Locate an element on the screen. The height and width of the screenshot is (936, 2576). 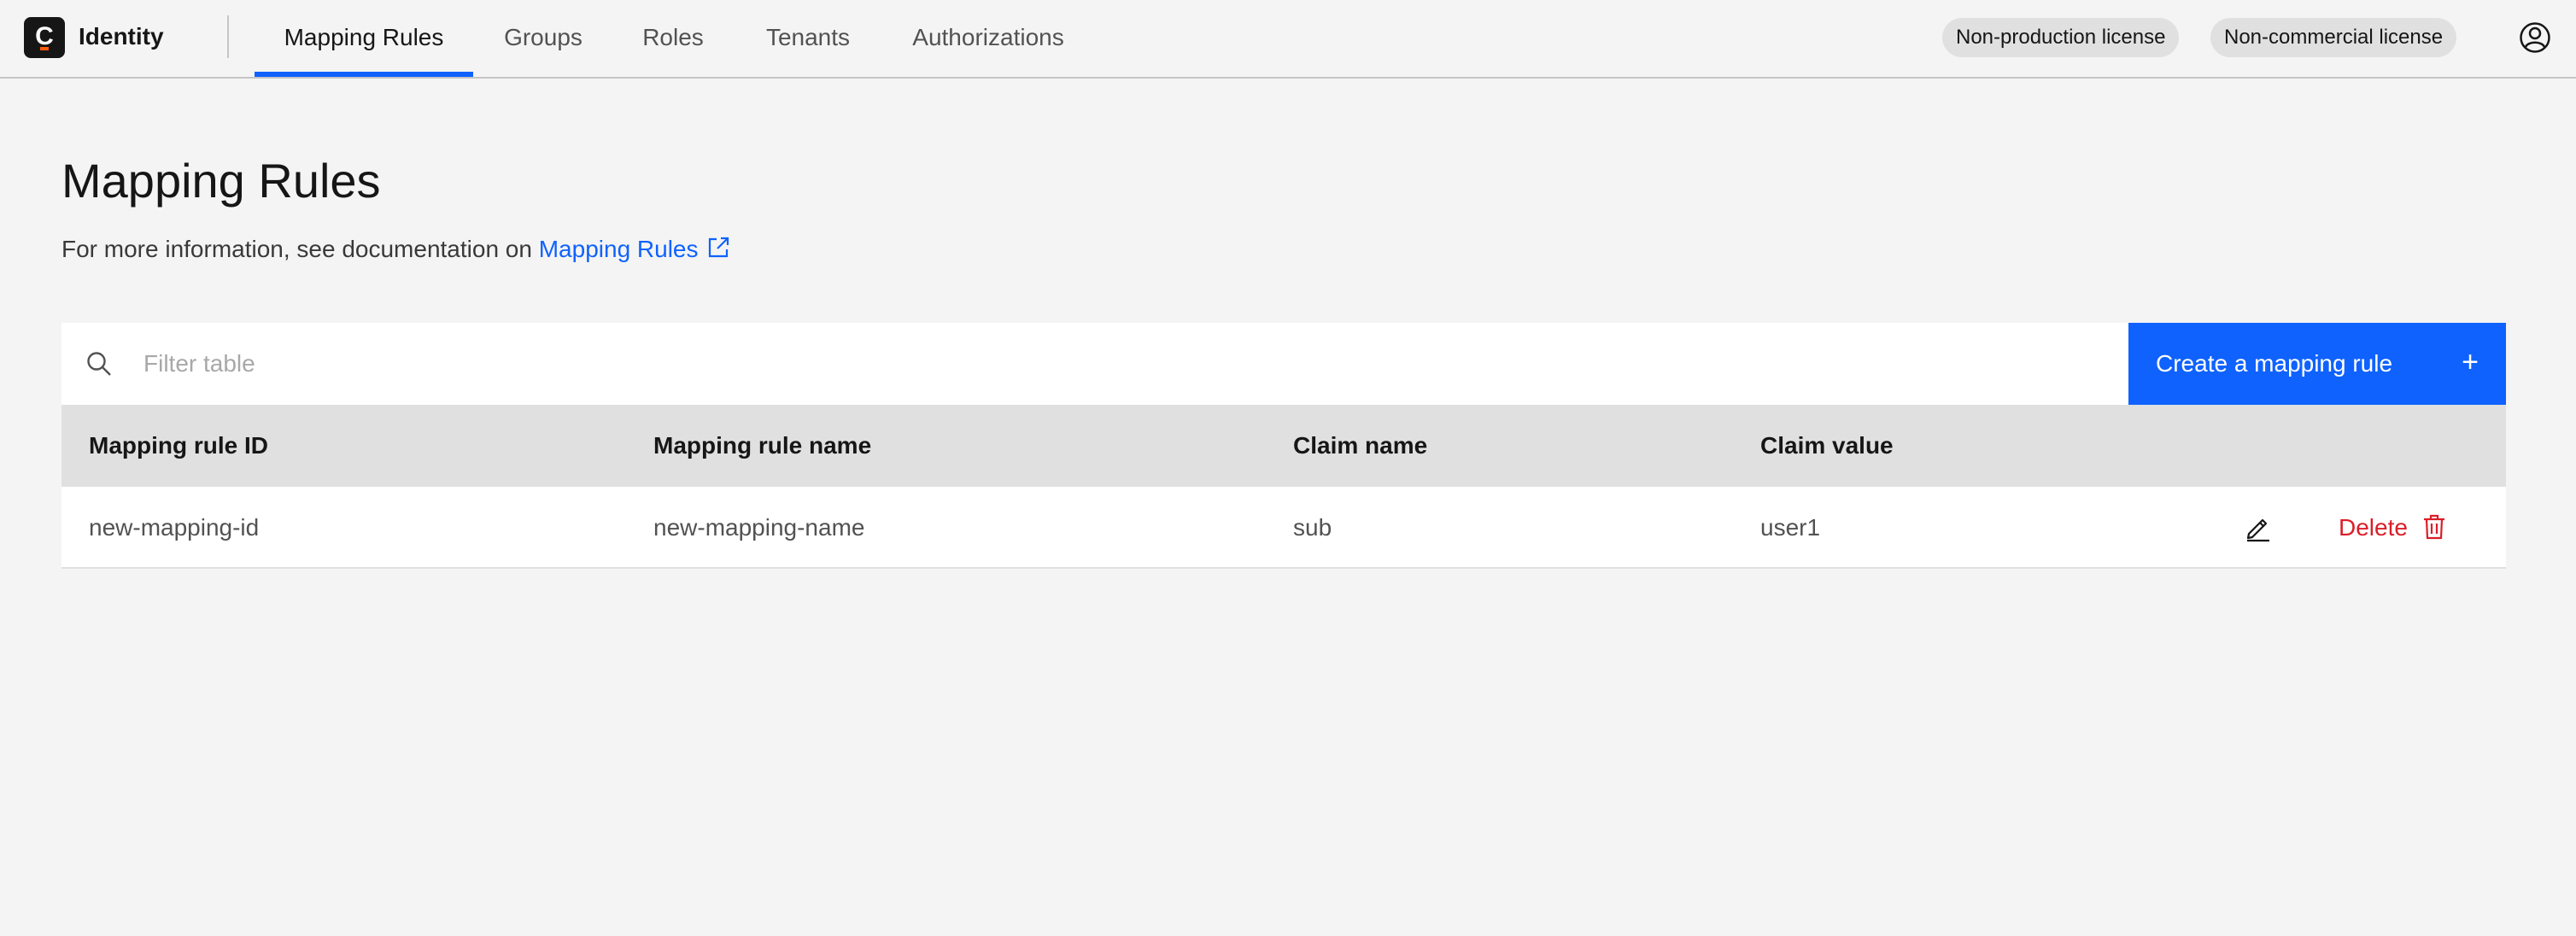
cell-claim-value: user1 is located at coordinates (1790, 527).